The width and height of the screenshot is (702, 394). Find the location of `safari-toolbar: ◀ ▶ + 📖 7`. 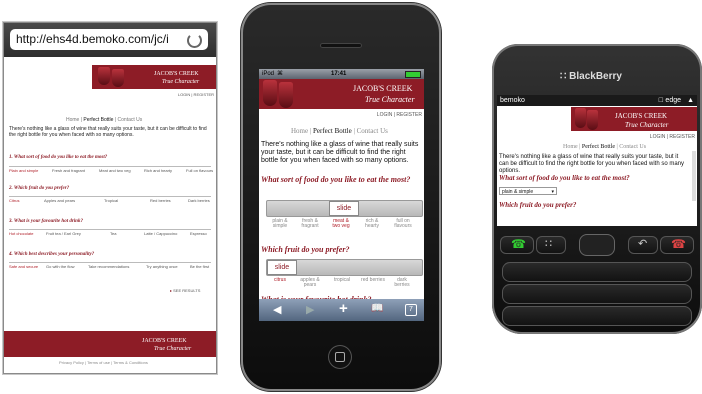

safari-toolbar: ◀ ▶ + 📖 7 is located at coordinates (341, 310).